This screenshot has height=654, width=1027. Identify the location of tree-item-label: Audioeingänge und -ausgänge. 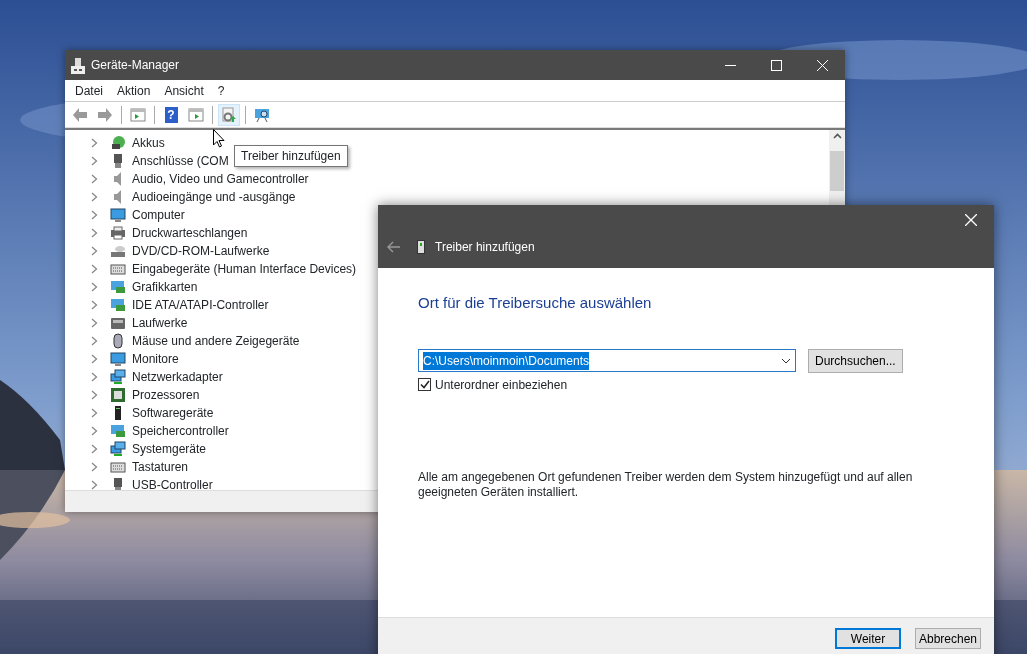
(214, 197).